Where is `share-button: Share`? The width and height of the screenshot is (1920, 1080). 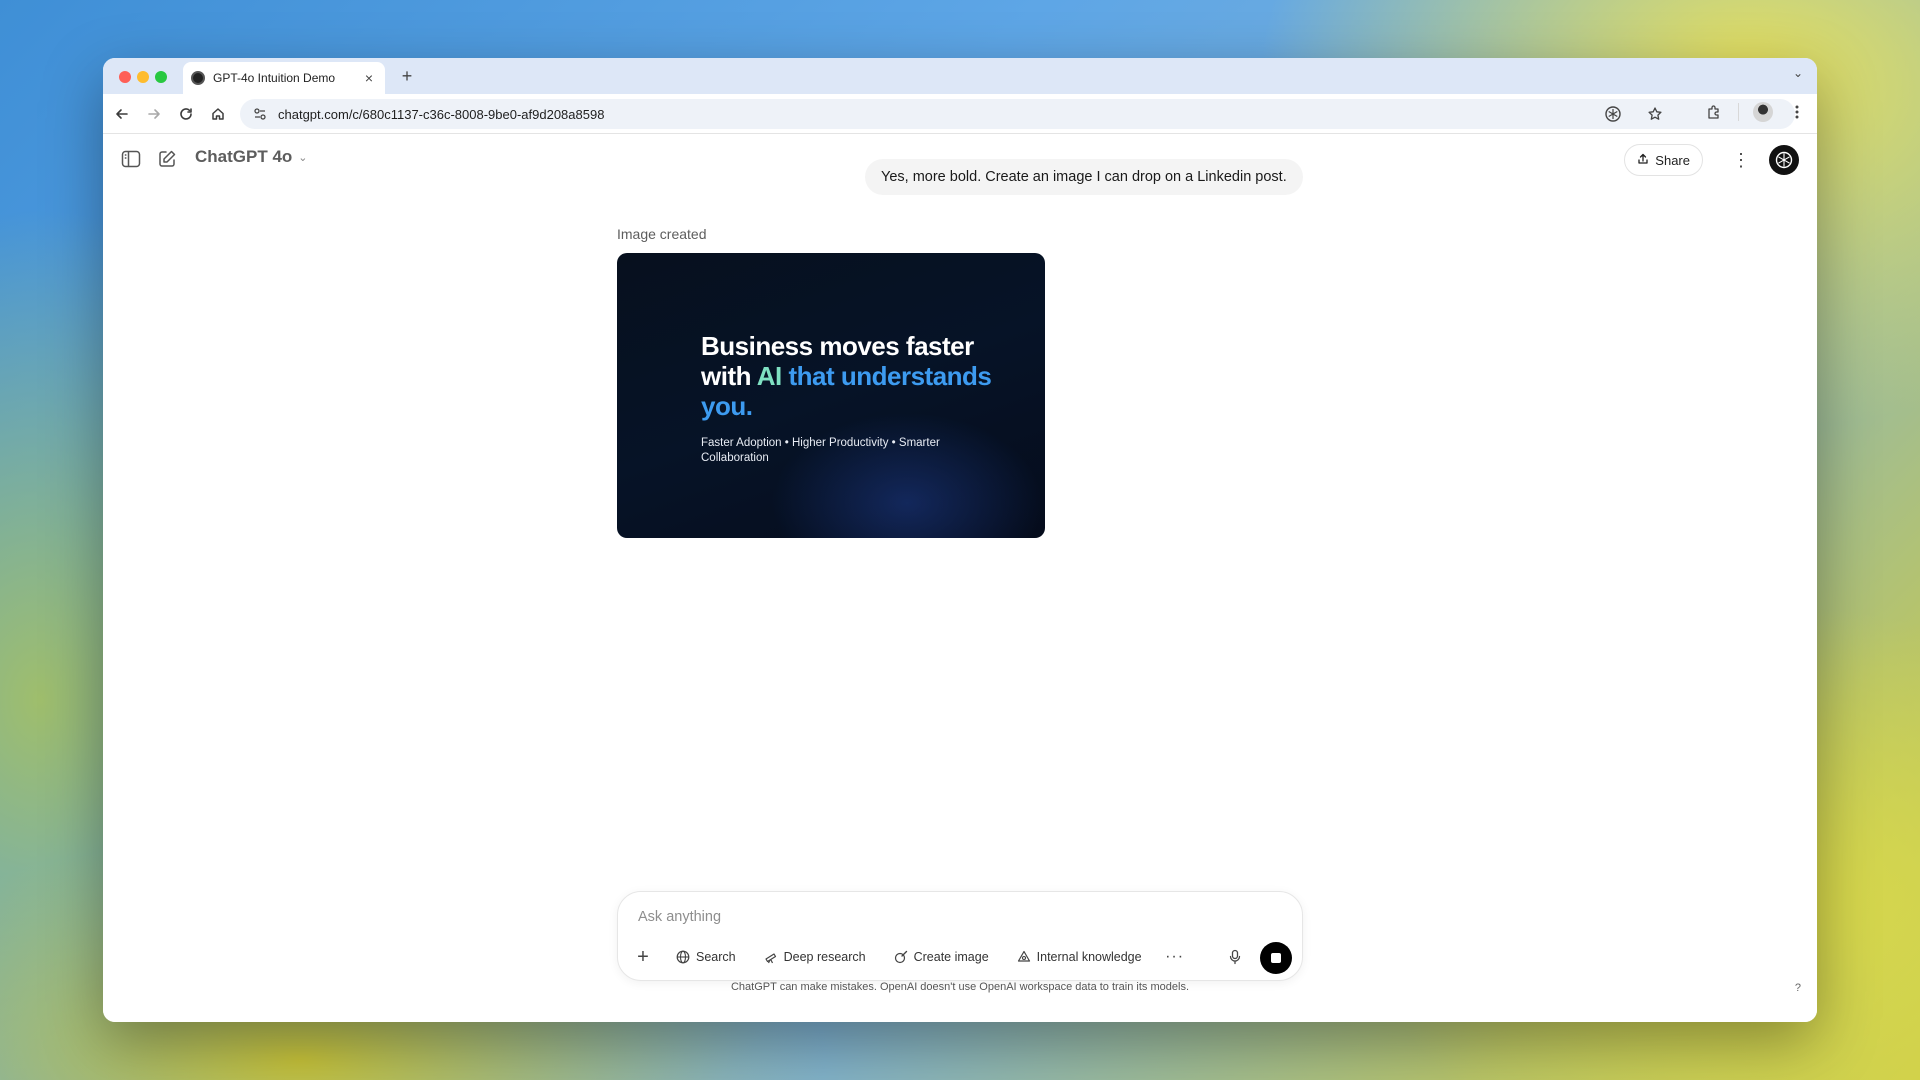 share-button: Share is located at coordinates (1663, 160).